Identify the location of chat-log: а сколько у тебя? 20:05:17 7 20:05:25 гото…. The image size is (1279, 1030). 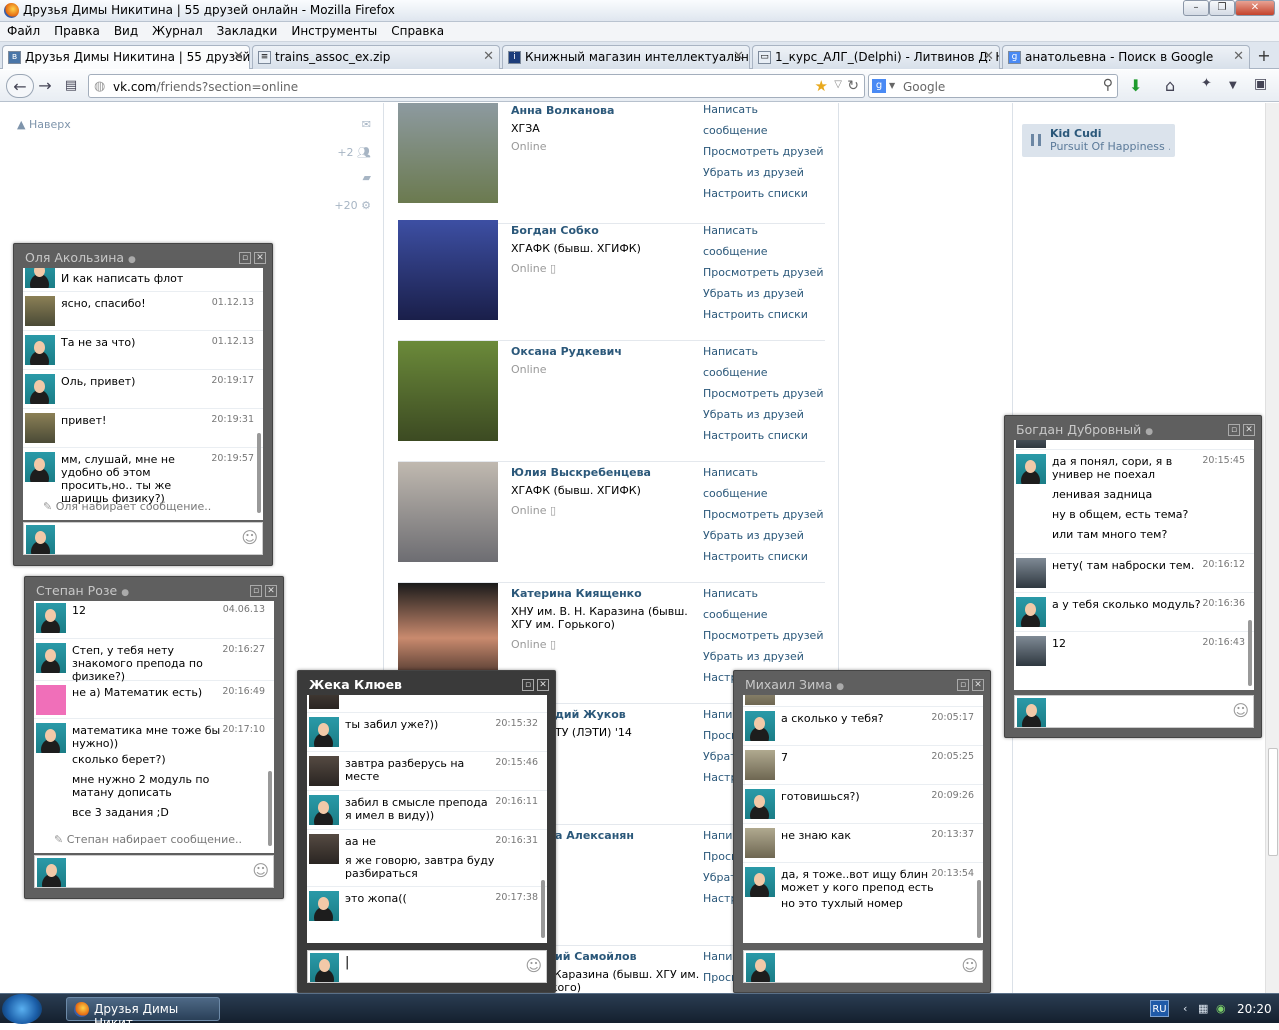
(863, 819).